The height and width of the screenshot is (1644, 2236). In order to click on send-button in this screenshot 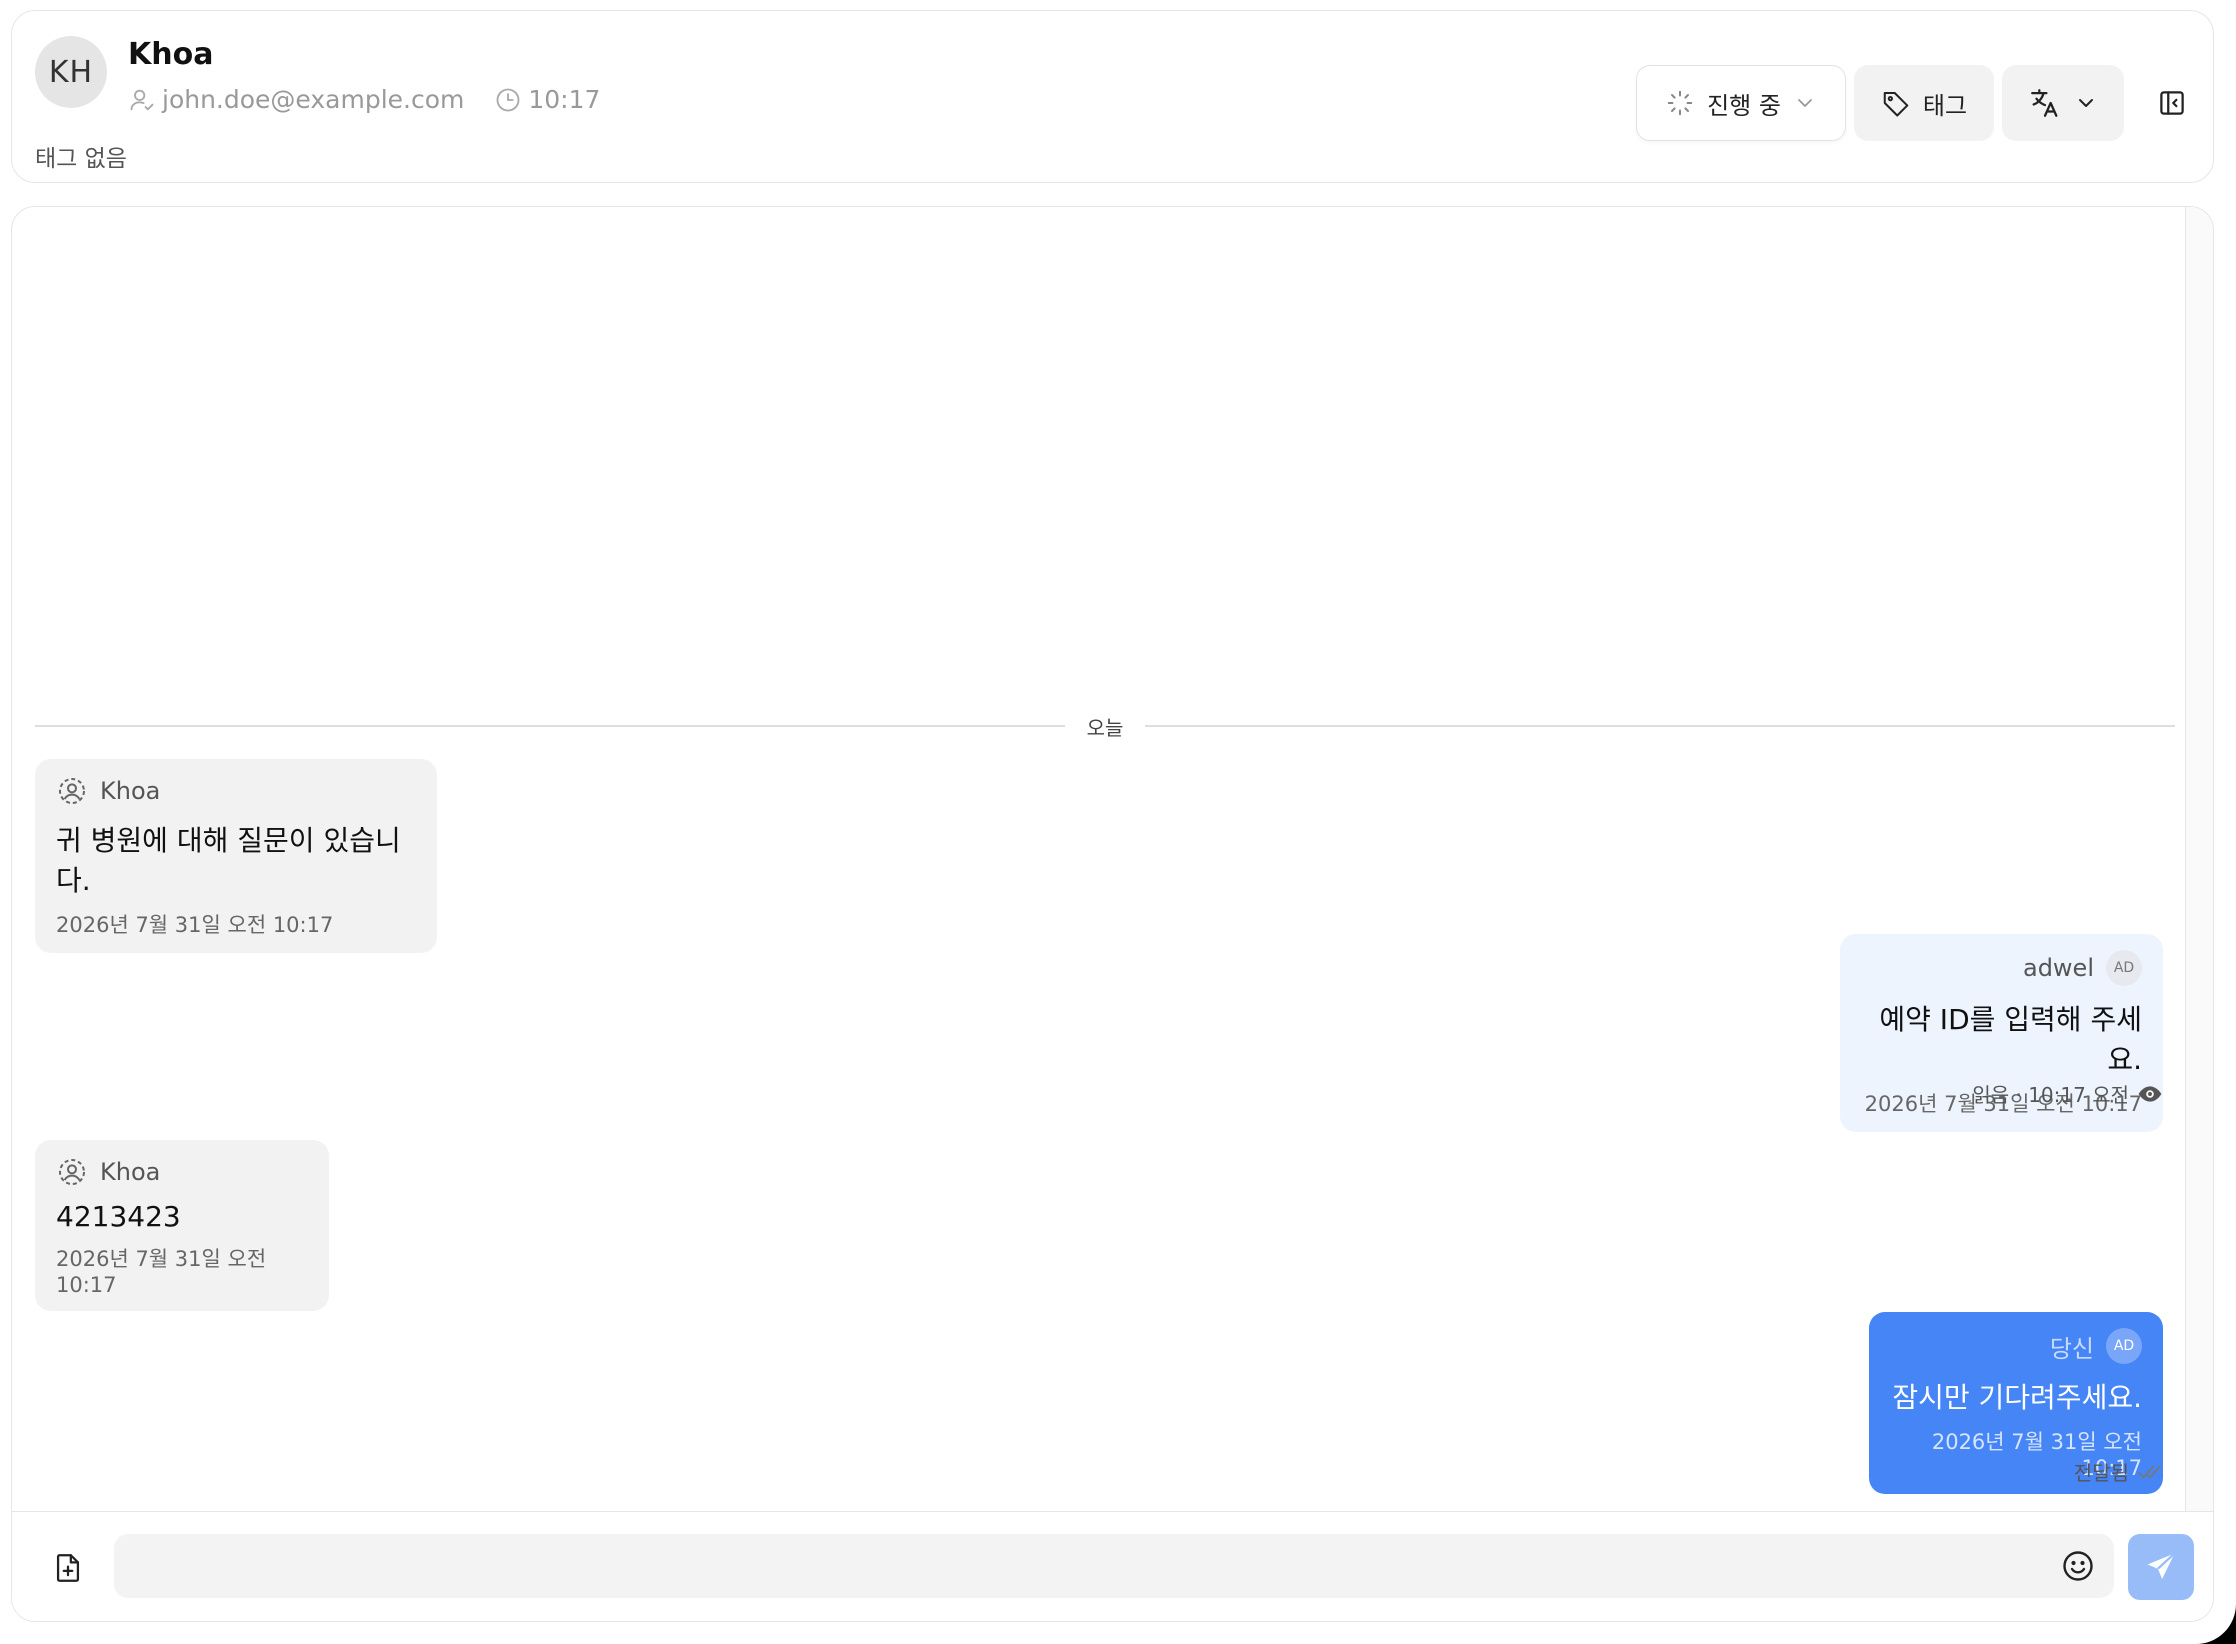, I will do `click(2161, 1567)`.